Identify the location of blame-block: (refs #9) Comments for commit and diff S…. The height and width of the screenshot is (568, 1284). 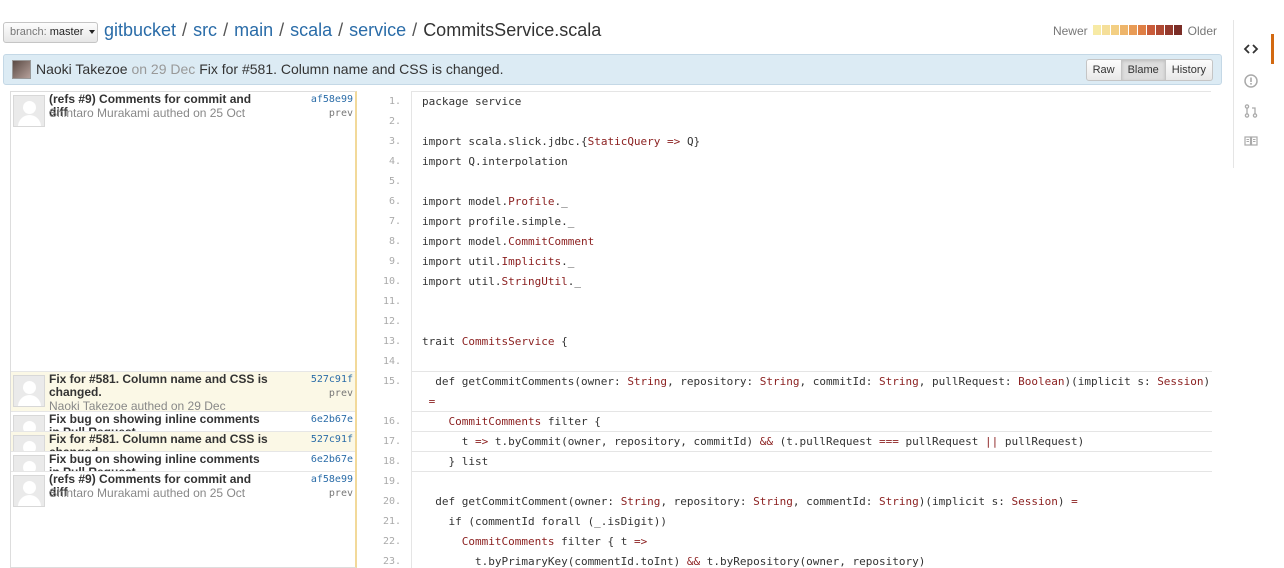
(183, 232).